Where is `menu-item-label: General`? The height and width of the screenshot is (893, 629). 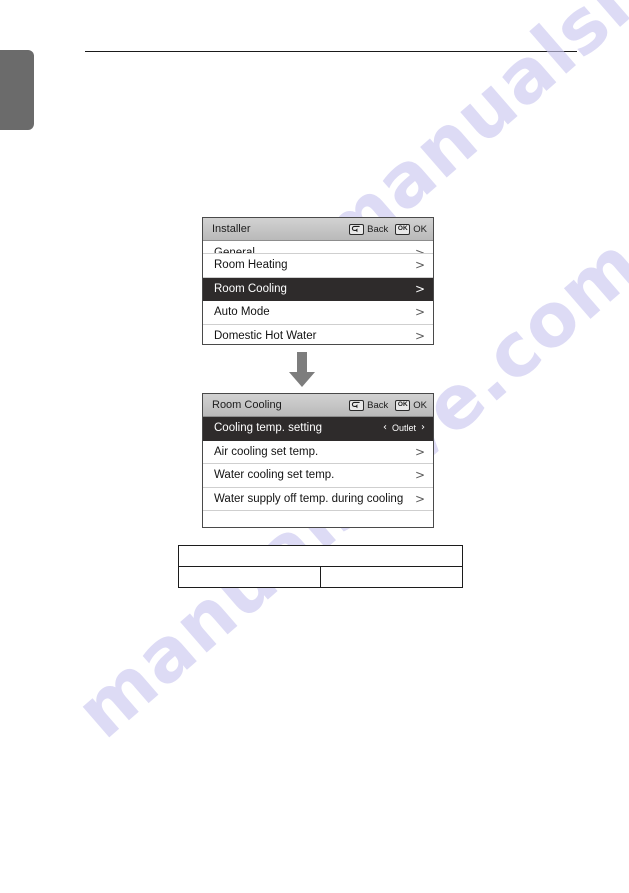 menu-item-label: General is located at coordinates (234, 250).